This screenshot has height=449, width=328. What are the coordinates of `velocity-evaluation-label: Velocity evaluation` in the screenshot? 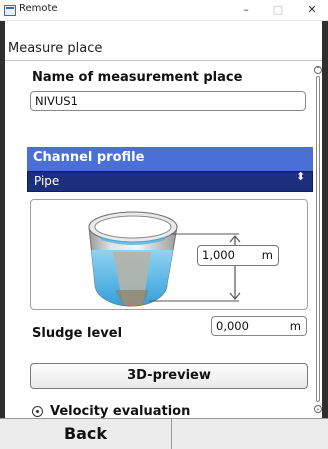 It's located at (120, 411).